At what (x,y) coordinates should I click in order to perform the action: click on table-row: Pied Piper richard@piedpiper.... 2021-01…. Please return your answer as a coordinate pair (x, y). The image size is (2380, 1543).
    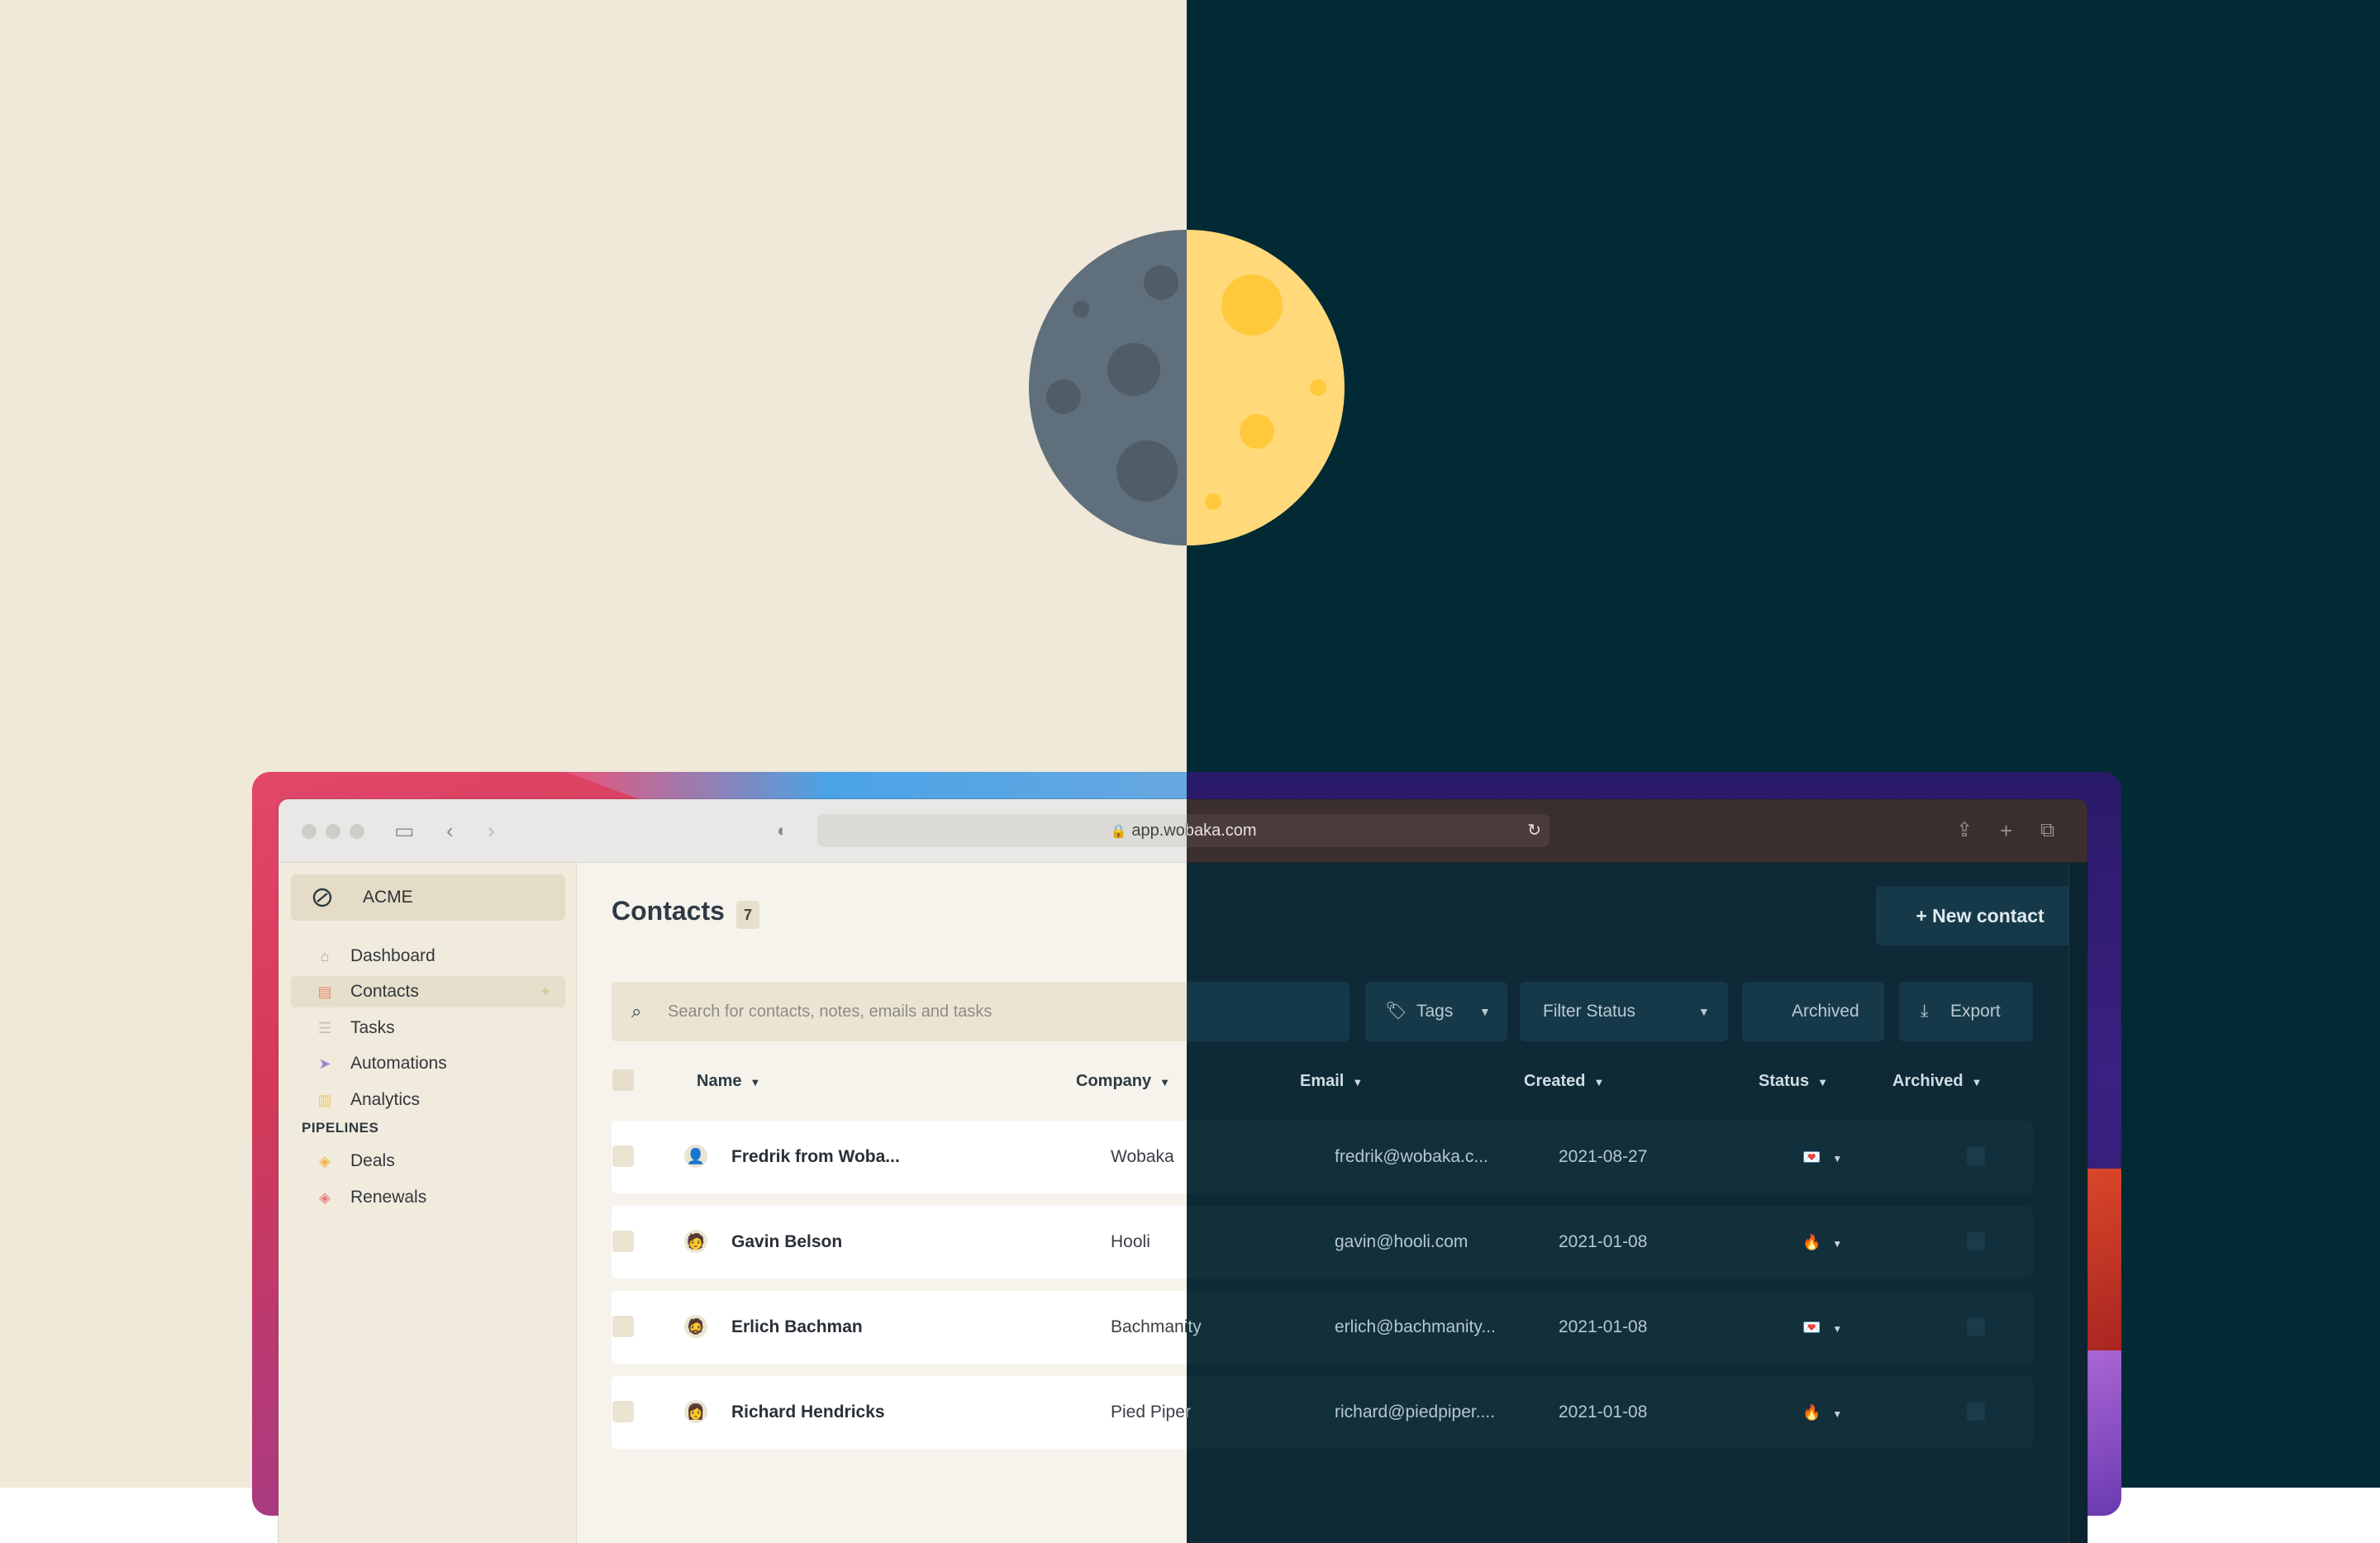
    Looking at the image, I should click on (1610, 1412).